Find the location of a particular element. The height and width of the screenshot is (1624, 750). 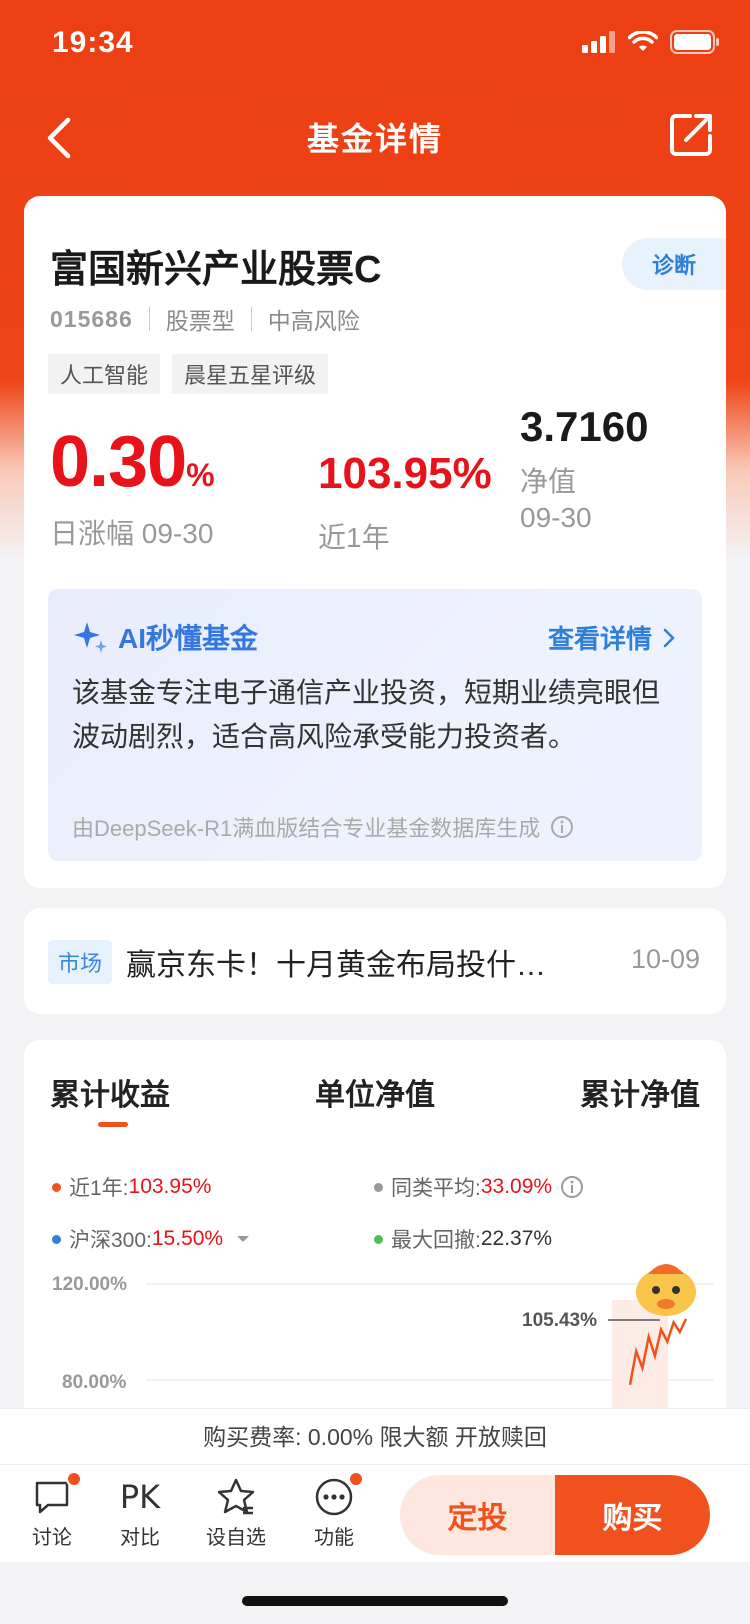

more-functions-button: 功能 is located at coordinates (334, 1510).